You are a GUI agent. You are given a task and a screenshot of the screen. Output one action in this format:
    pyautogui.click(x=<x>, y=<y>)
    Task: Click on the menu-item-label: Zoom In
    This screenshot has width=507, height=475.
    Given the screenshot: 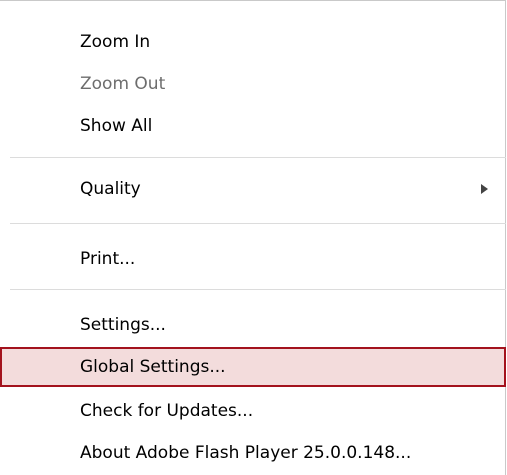 What is the action you would take?
    pyautogui.click(x=115, y=42)
    